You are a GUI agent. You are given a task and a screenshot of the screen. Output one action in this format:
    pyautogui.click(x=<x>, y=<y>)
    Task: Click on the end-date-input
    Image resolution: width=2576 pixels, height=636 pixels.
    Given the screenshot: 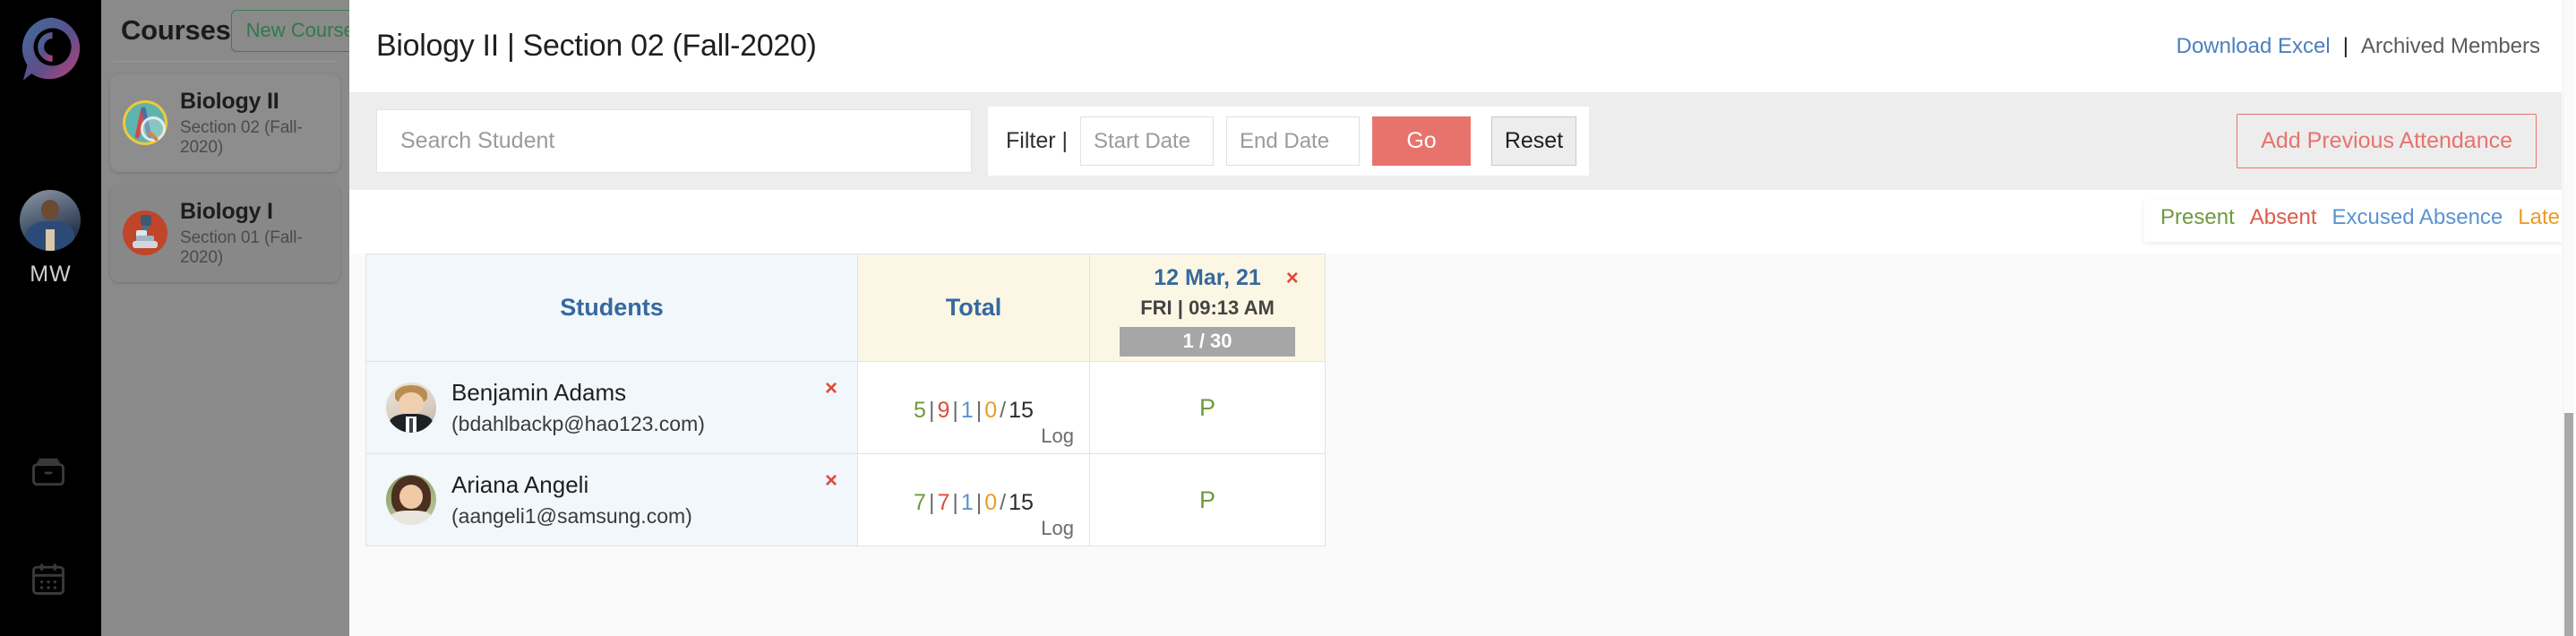 What is the action you would take?
    pyautogui.click(x=1293, y=141)
    